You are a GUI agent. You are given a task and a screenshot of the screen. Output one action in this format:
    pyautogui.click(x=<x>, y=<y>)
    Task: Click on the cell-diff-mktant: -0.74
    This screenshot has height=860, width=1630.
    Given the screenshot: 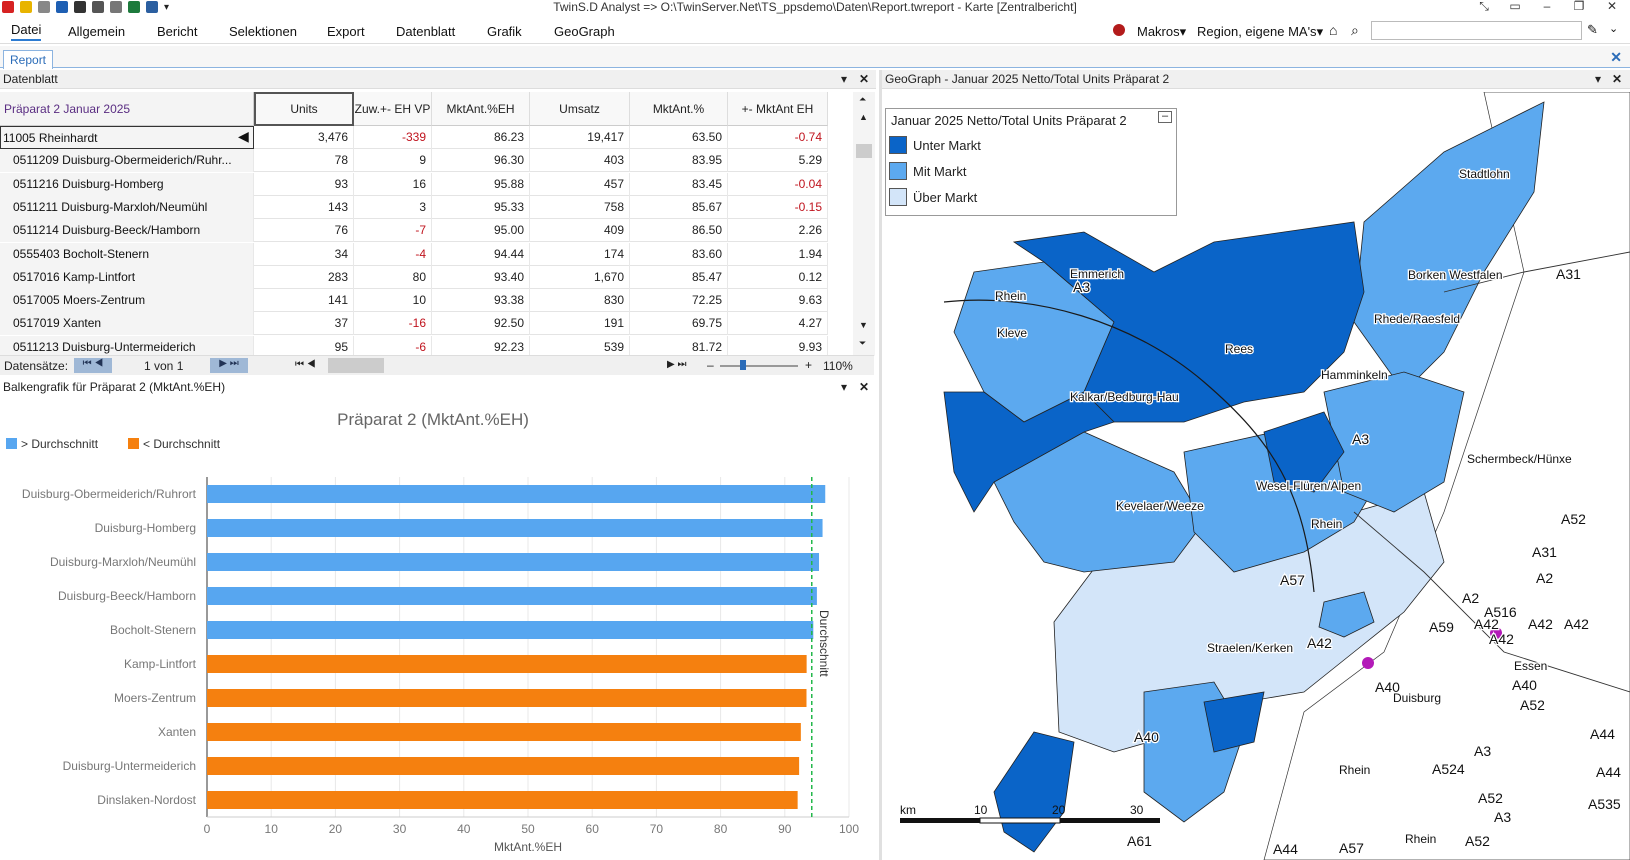 What is the action you would take?
    pyautogui.click(x=778, y=137)
    